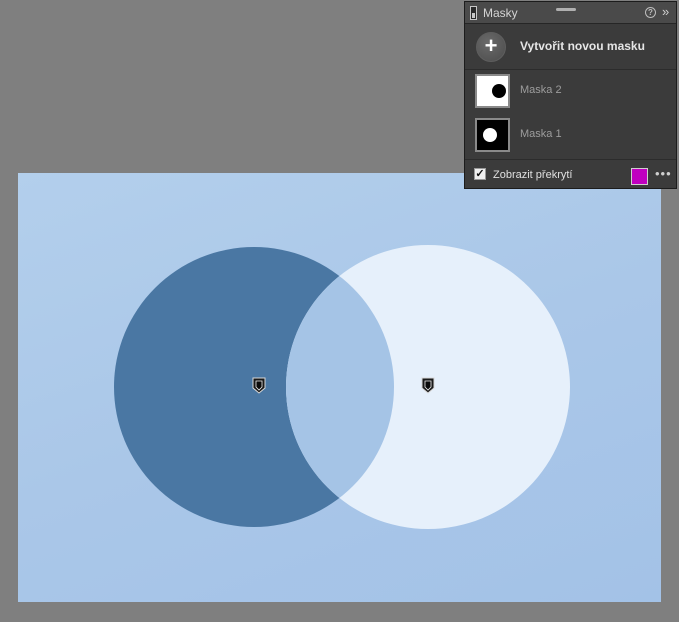 Image resolution: width=679 pixels, height=622 pixels. I want to click on add-mask-button: +, so click(491, 47).